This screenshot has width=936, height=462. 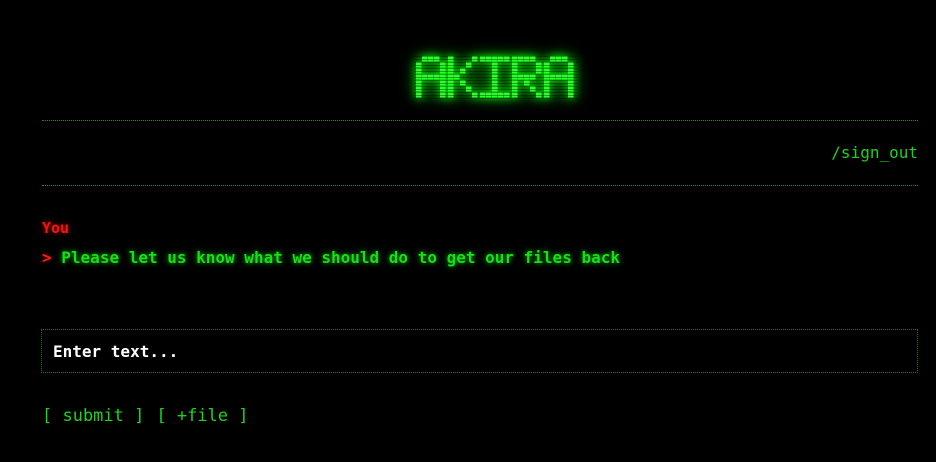 I want to click on prompt-symbol: >, so click(x=47, y=257).